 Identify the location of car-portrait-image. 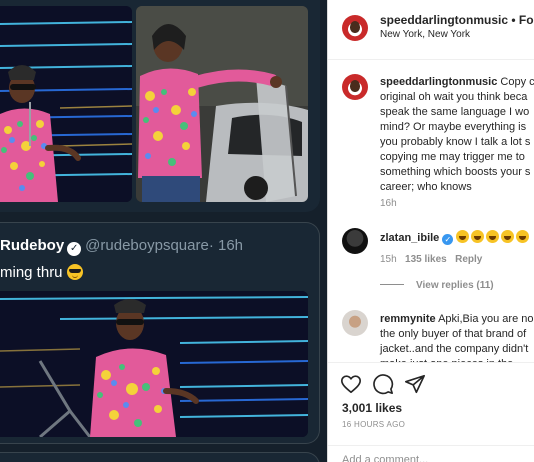
(222, 104).